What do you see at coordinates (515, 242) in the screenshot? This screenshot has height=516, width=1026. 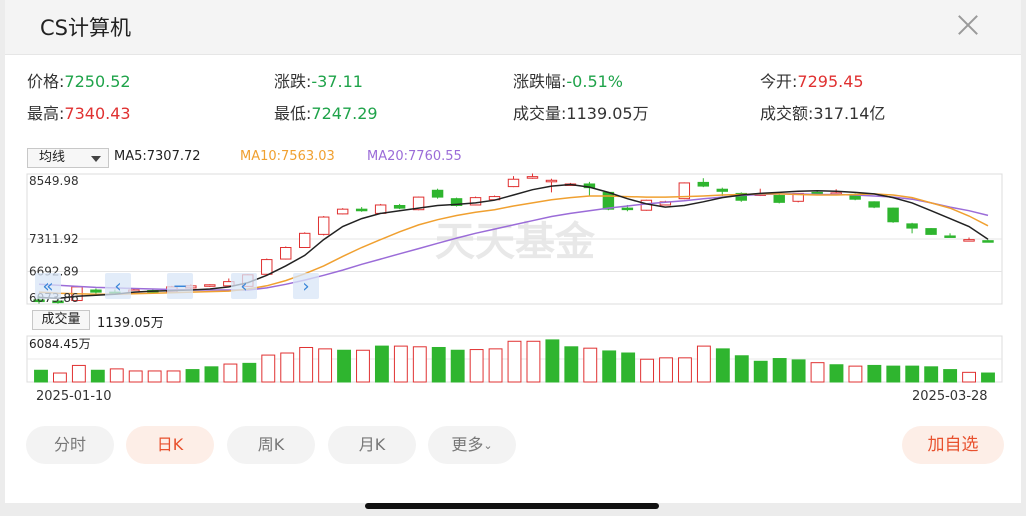 I see `watermark: 天天基金` at bounding box center [515, 242].